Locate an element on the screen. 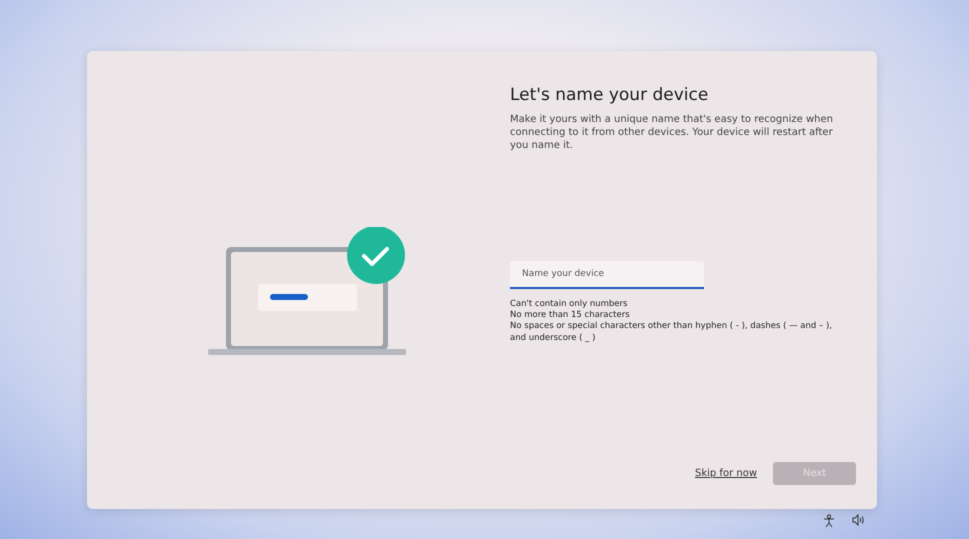  name-field: Name your device is located at coordinates (607, 275).